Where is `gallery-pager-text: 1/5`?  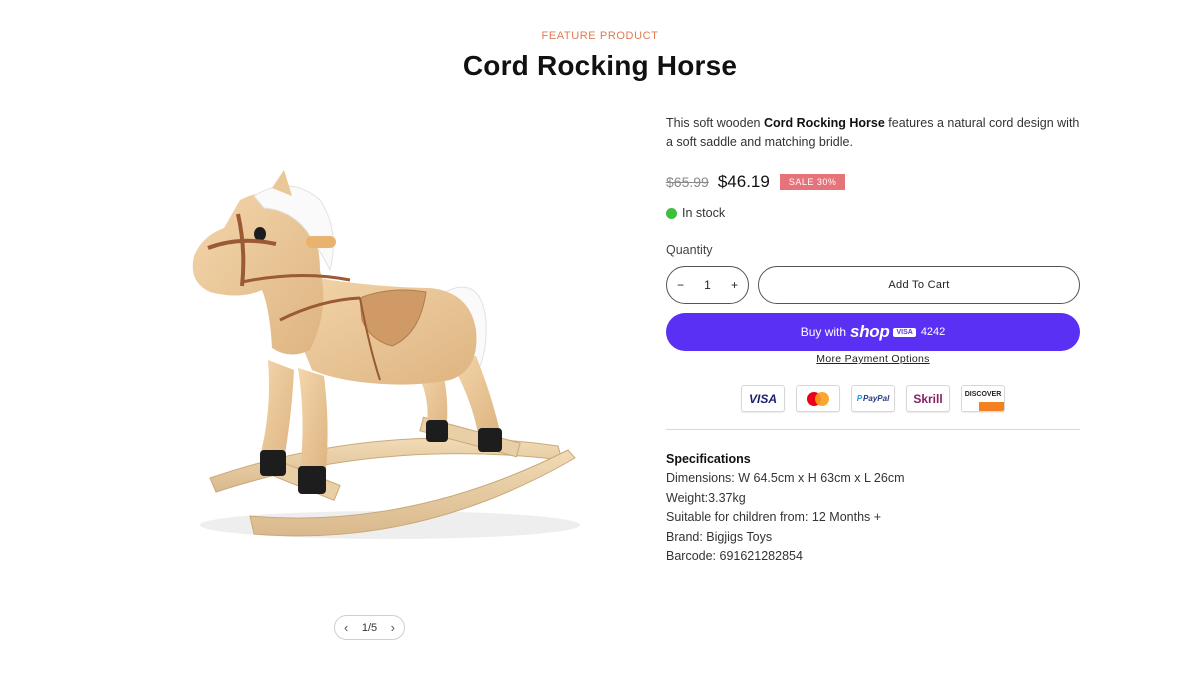
gallery-pager-text: 1/5 is located at coordinates (369, 627).